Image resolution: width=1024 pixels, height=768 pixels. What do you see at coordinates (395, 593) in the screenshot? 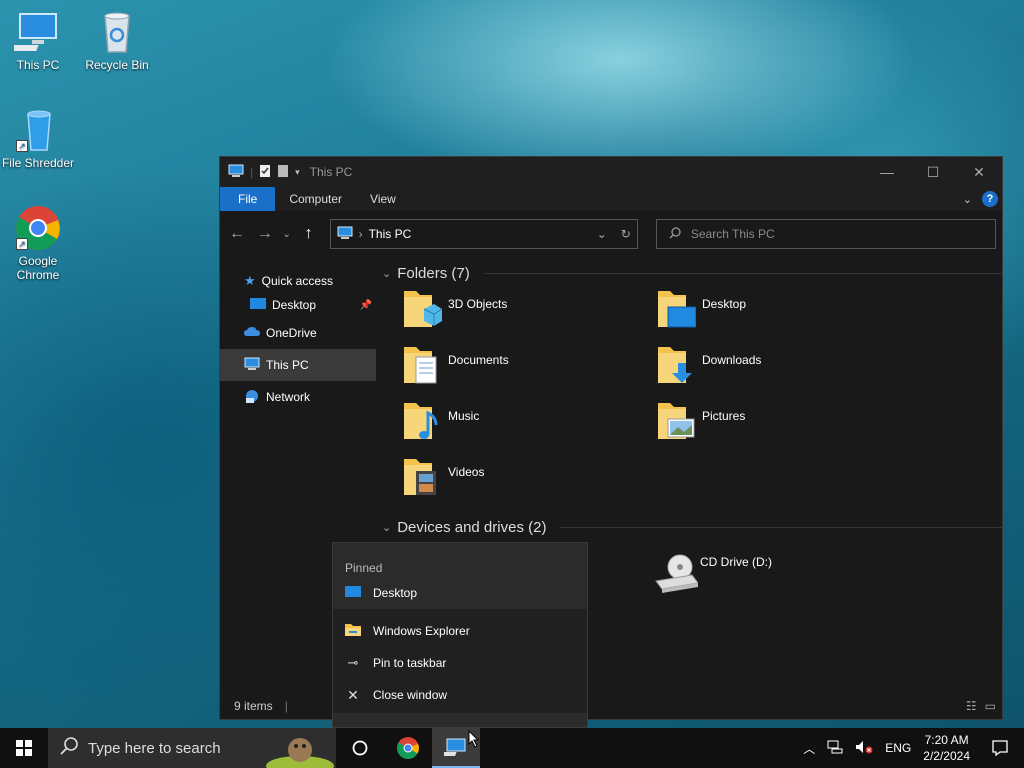
I see `jump-list-item-label: Desktop` at bounding box center [395, 593].